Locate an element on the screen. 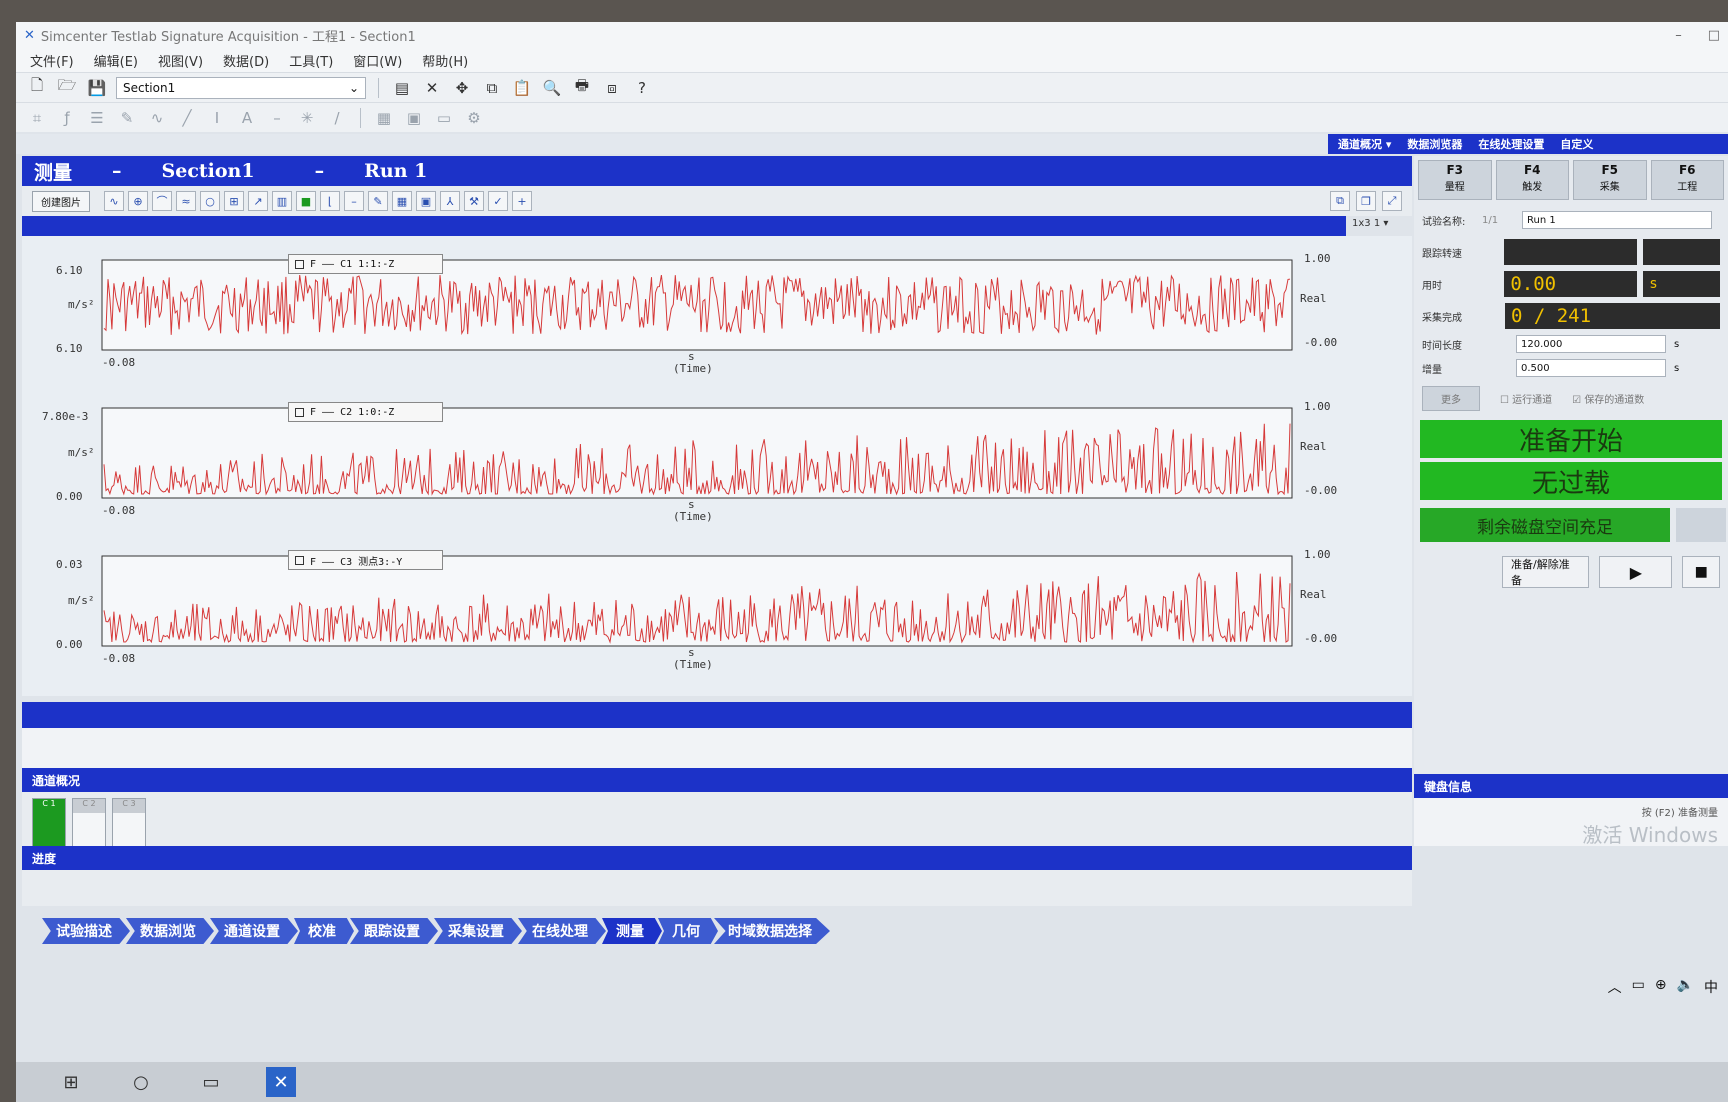 The width and height of the screenshot is (1728, 1102). dash-tool-icon: – is located at coordinates (277, 118).